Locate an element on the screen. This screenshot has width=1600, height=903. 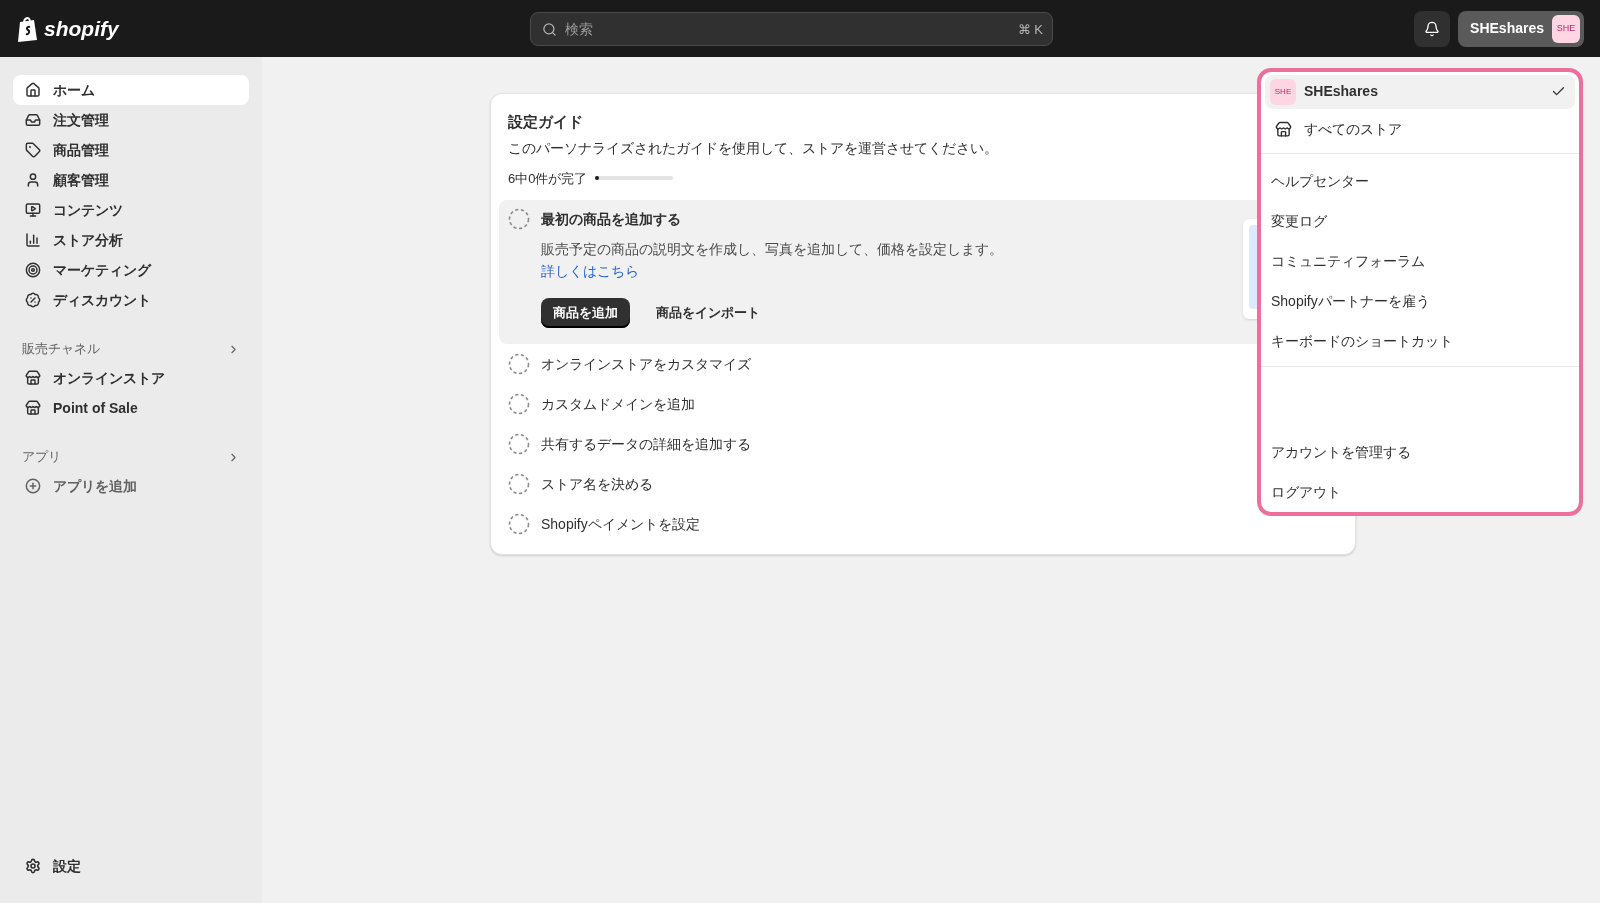
person-icon is located at coordinates (33, 180).